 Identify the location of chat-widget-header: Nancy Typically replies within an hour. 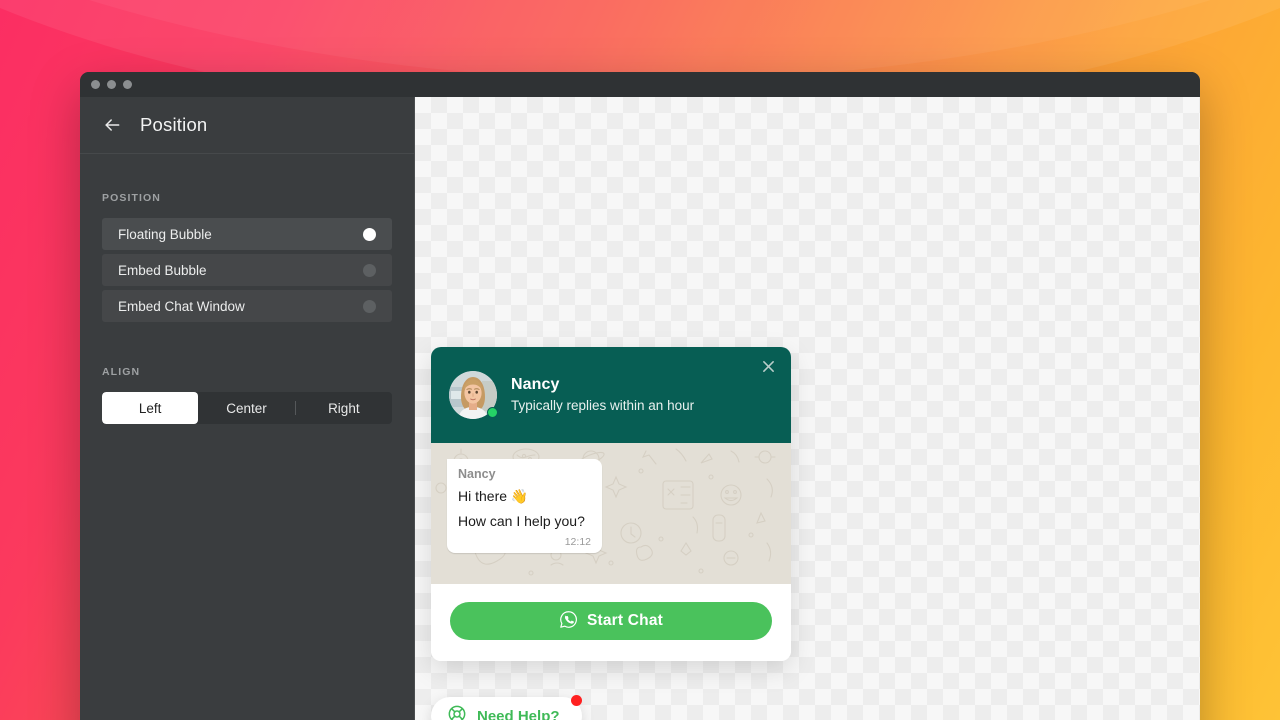
(611, 395).